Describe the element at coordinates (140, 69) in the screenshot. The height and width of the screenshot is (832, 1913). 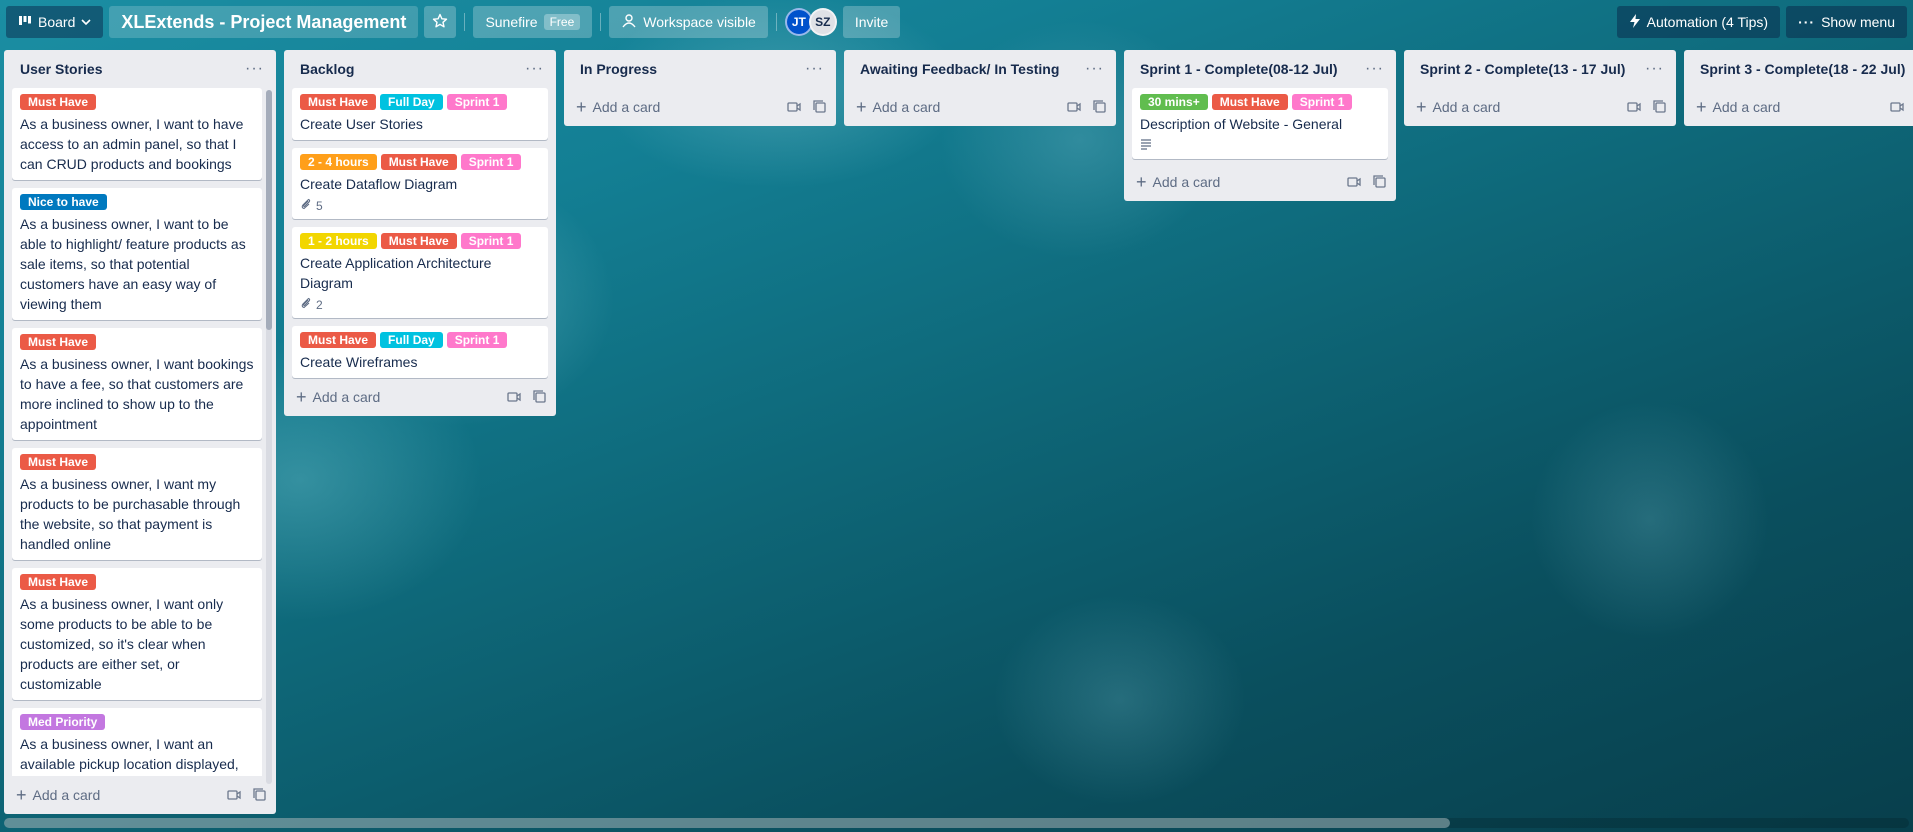
I see `list-header: User Stories ···` at that location.